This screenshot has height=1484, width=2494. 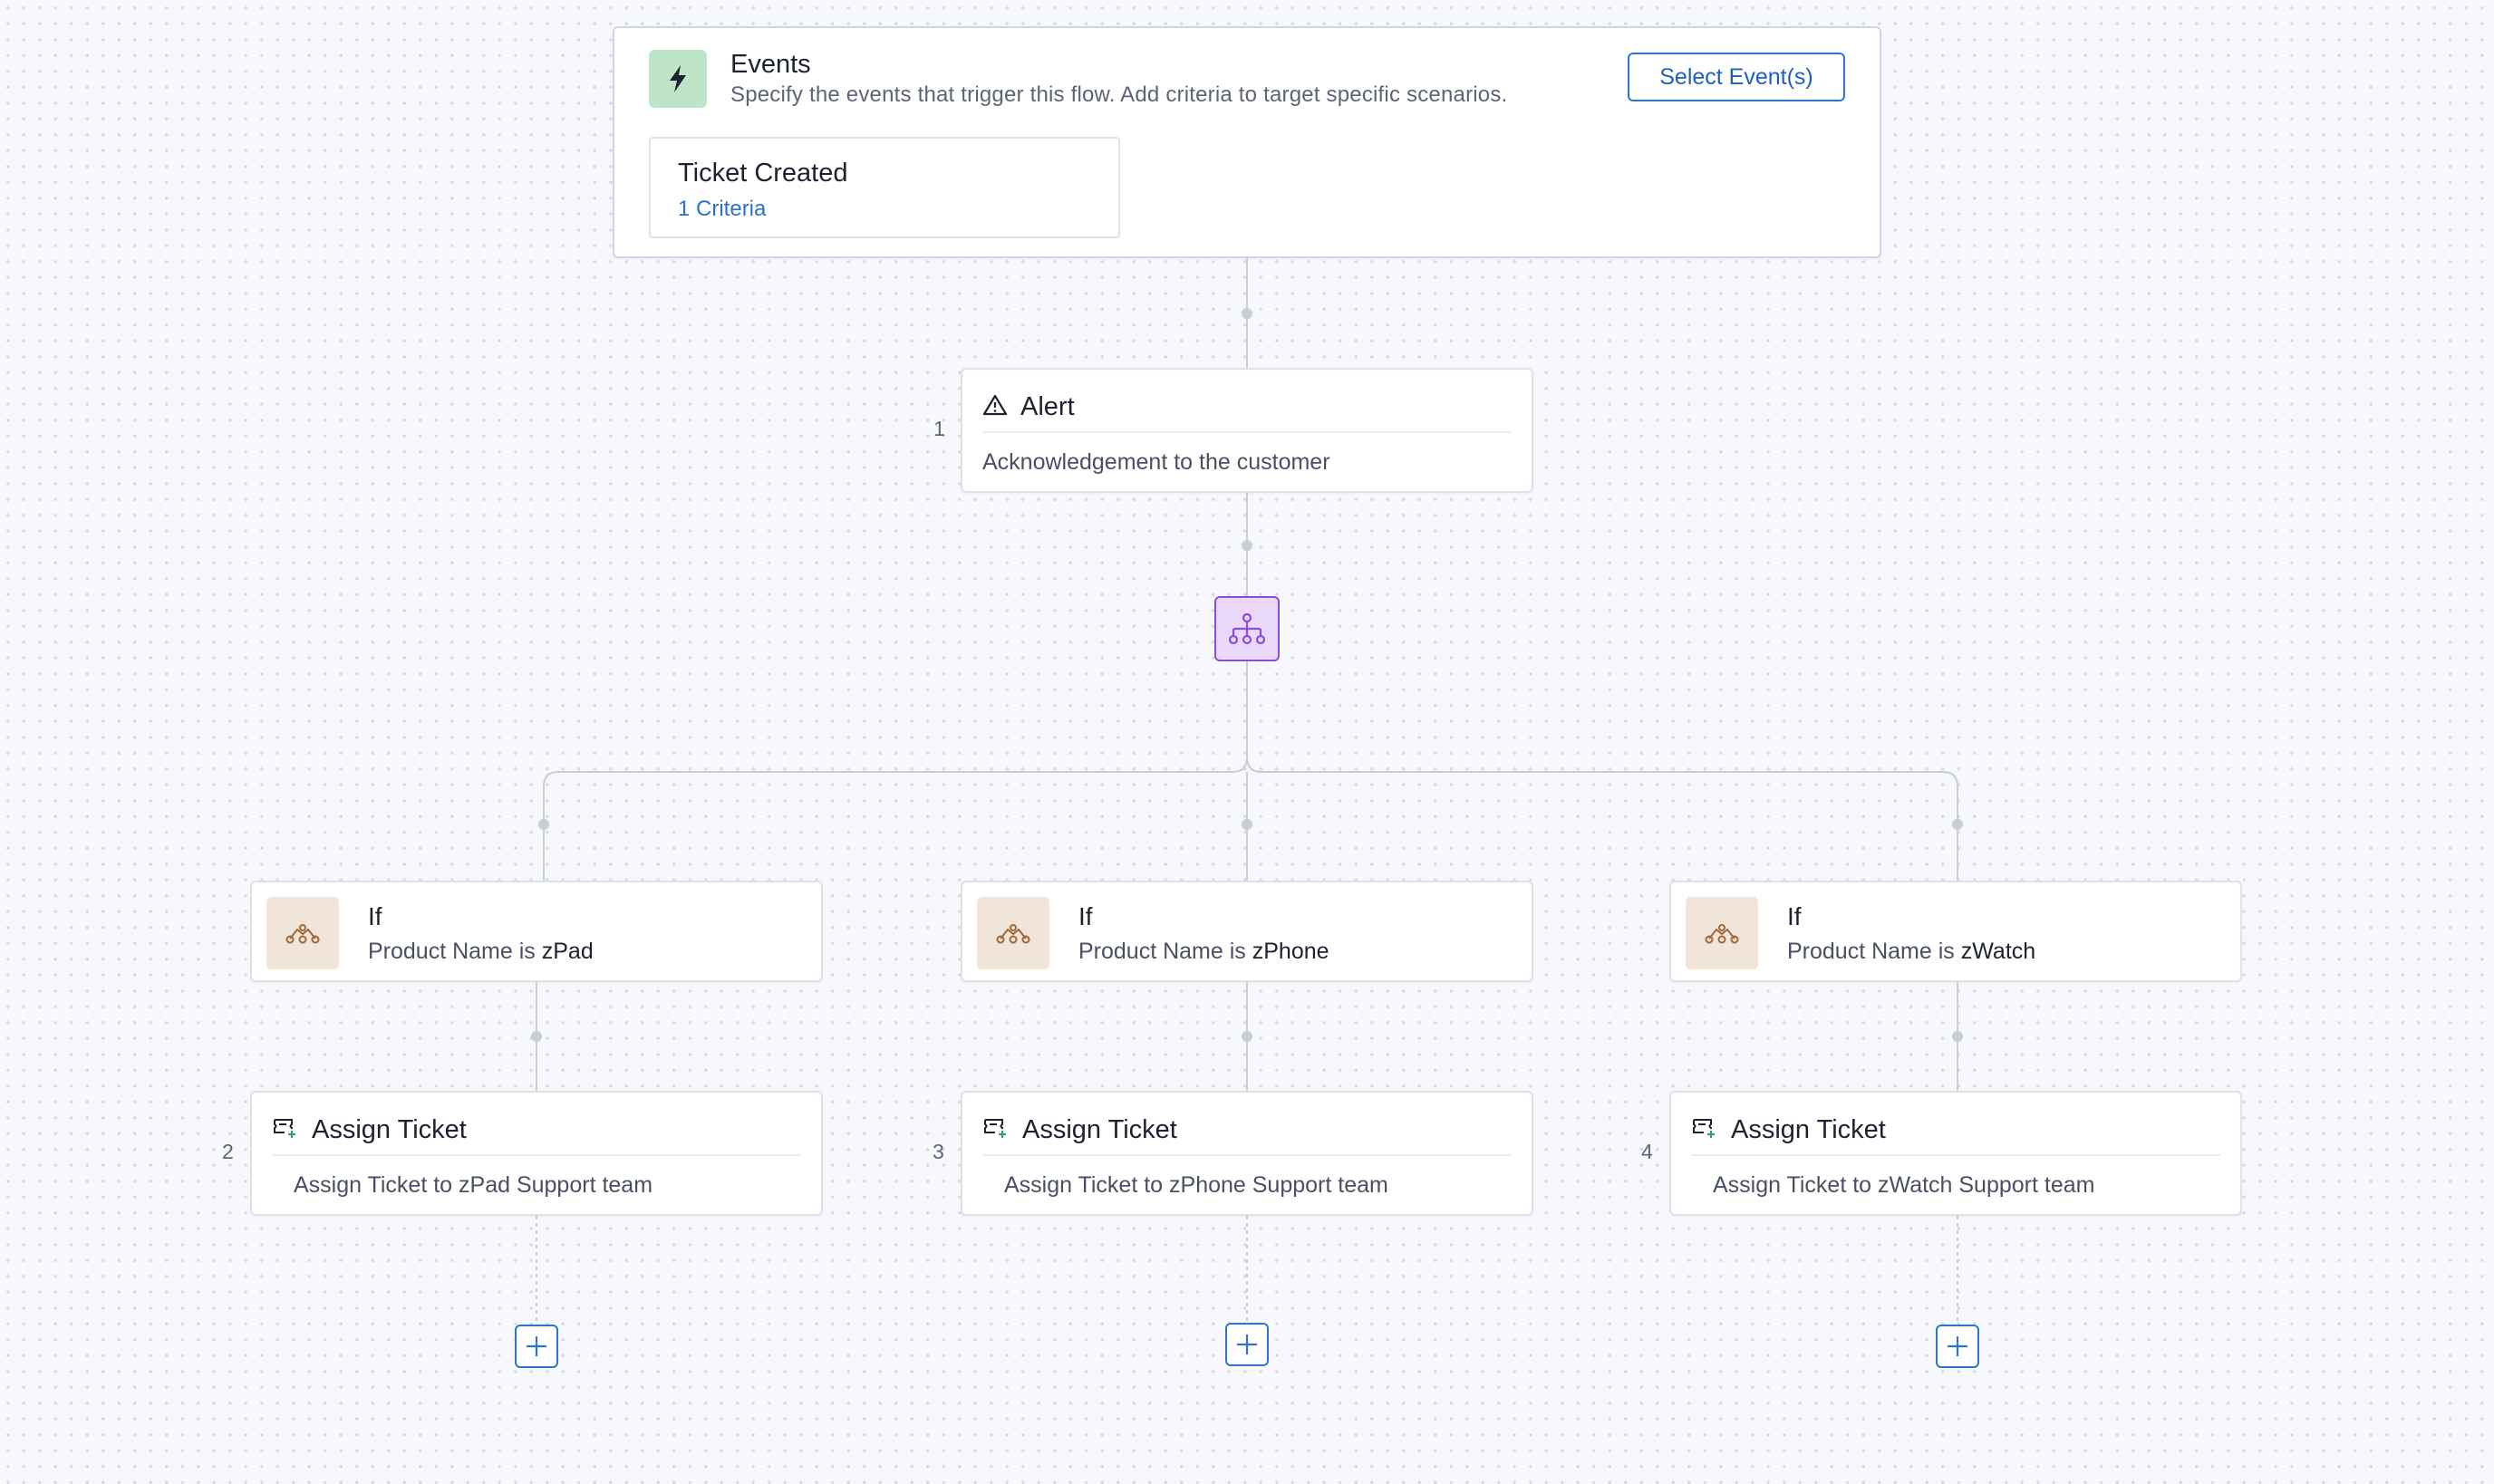 What do you see at coordinates (1647, 1152) in the screenshot?
I see `step-number: 4` at bounding box center [1647, 1152].